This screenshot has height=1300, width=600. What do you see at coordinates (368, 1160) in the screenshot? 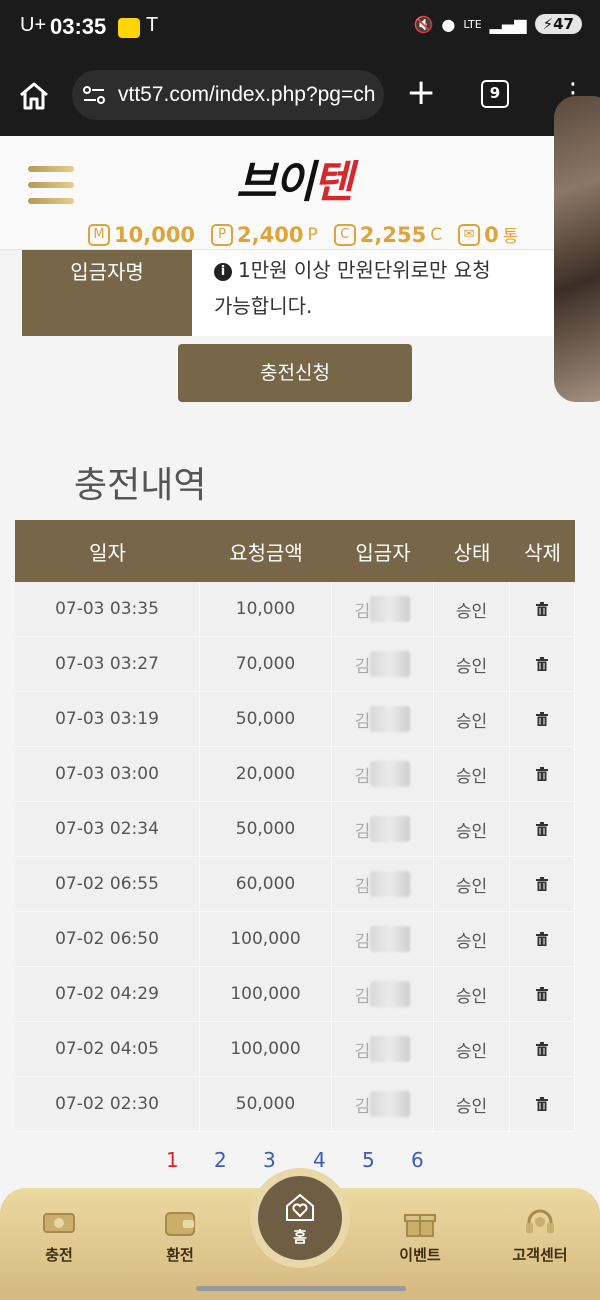
I see `page-link-5: 5` at bounding box center [368, 1160].